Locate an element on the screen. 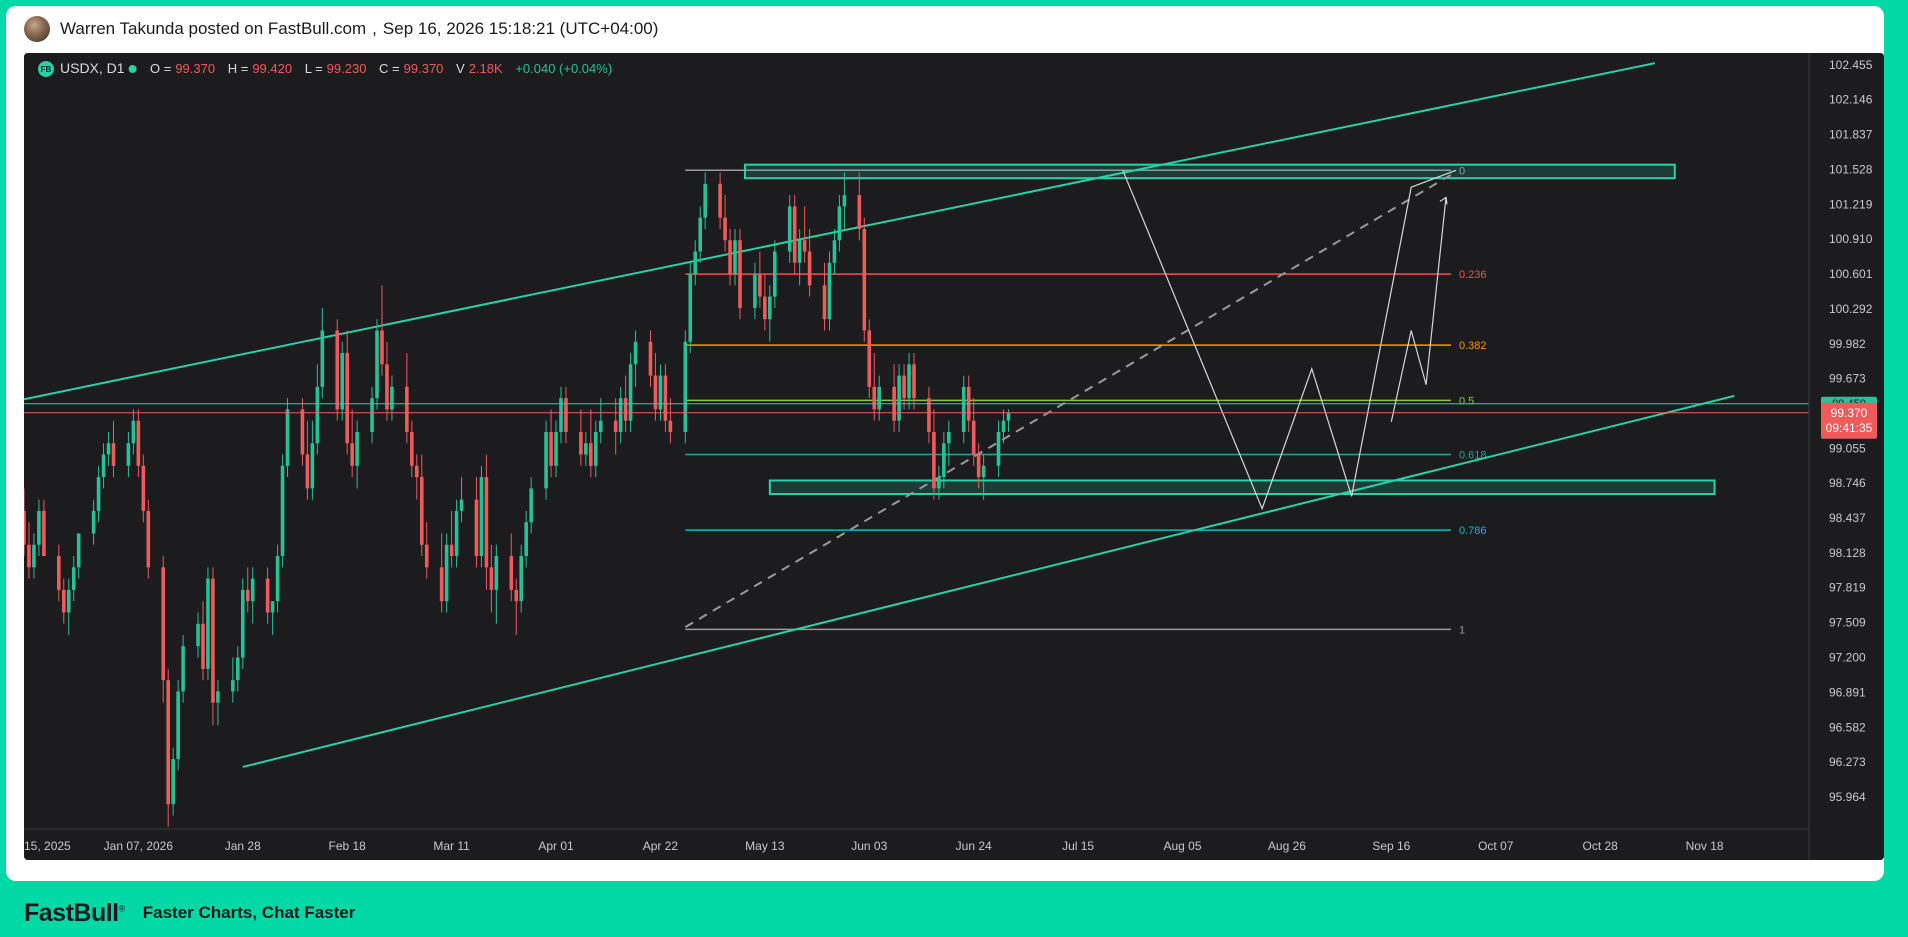  fib-label-0.618: 0.618 is located at coordinates (1473, 456).